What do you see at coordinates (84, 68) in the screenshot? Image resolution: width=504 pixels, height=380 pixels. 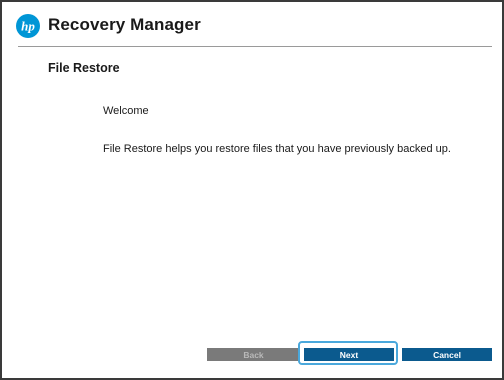 I see `page-title: File Restore` at bounding box center [84, 68].